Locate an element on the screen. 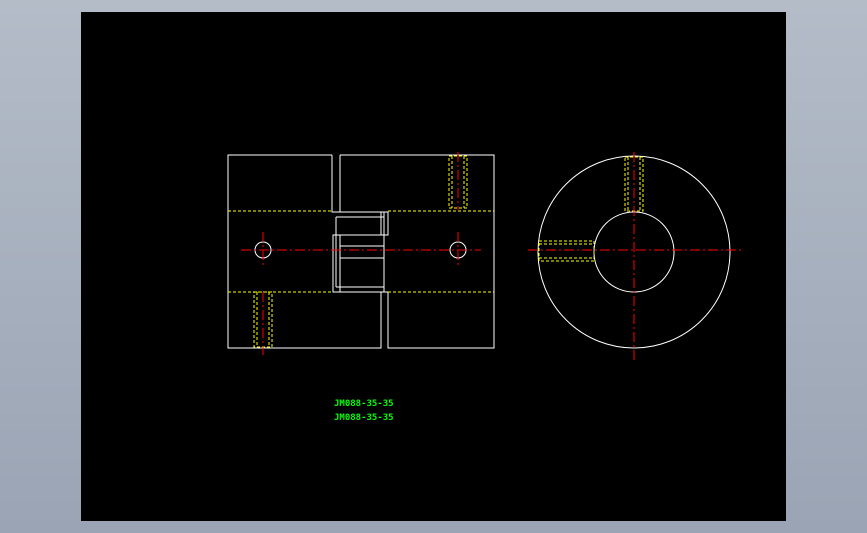 The image size is (867, 533). end-view-center-lines is located at coordinates (634, 256).